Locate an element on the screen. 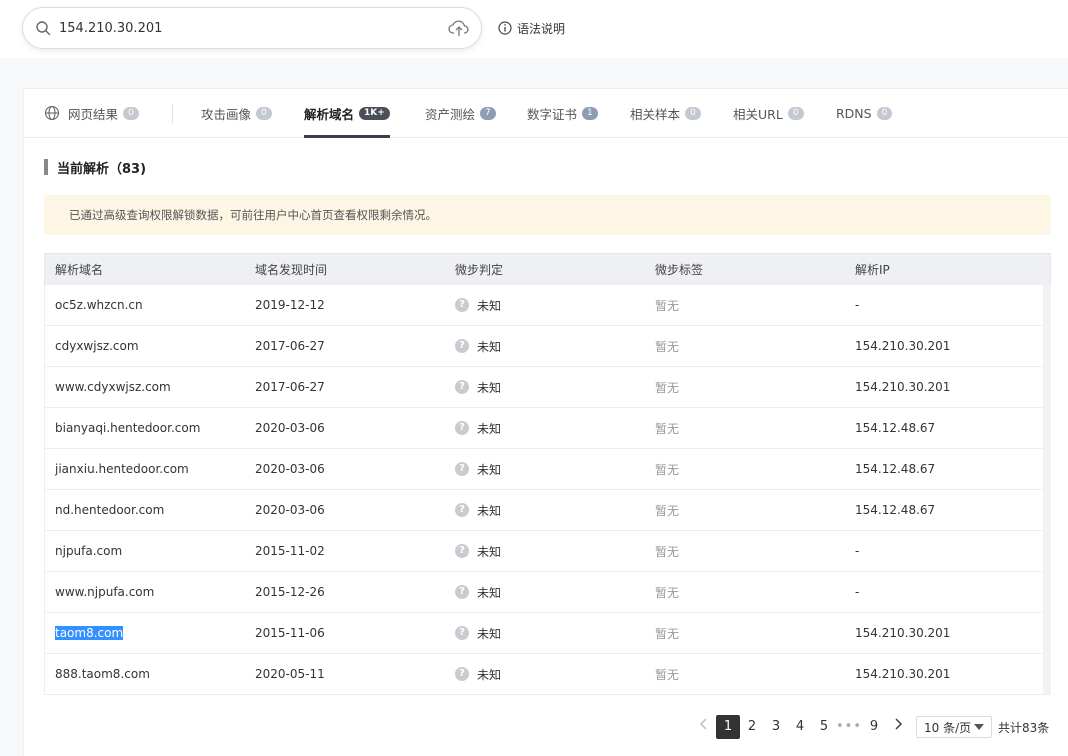 The width and height of the screenshot is (1068, 756). domain-cell: www.cdyxwjsz.com is located at coordinates (145, 387).